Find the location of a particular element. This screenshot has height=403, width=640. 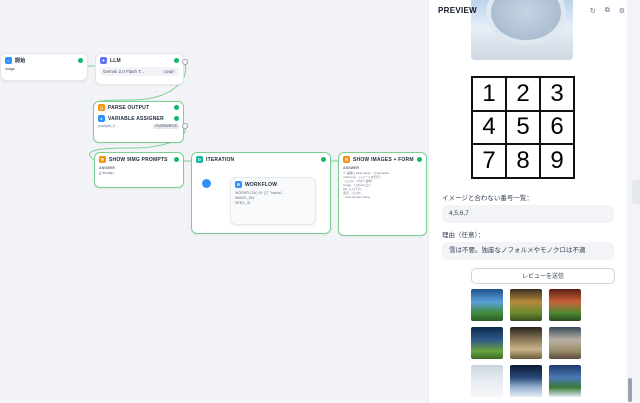

workflow-param: SEED_ID is located at coordinates (243, 203).